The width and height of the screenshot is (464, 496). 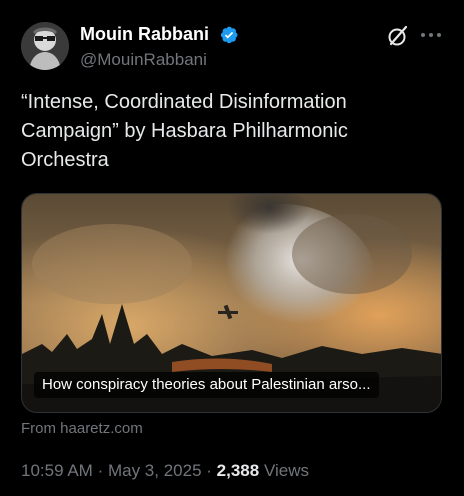 What do you see at coordinates (431, 36) in the screenshot?
I see `more-icon` at bounding box center [431, 36].